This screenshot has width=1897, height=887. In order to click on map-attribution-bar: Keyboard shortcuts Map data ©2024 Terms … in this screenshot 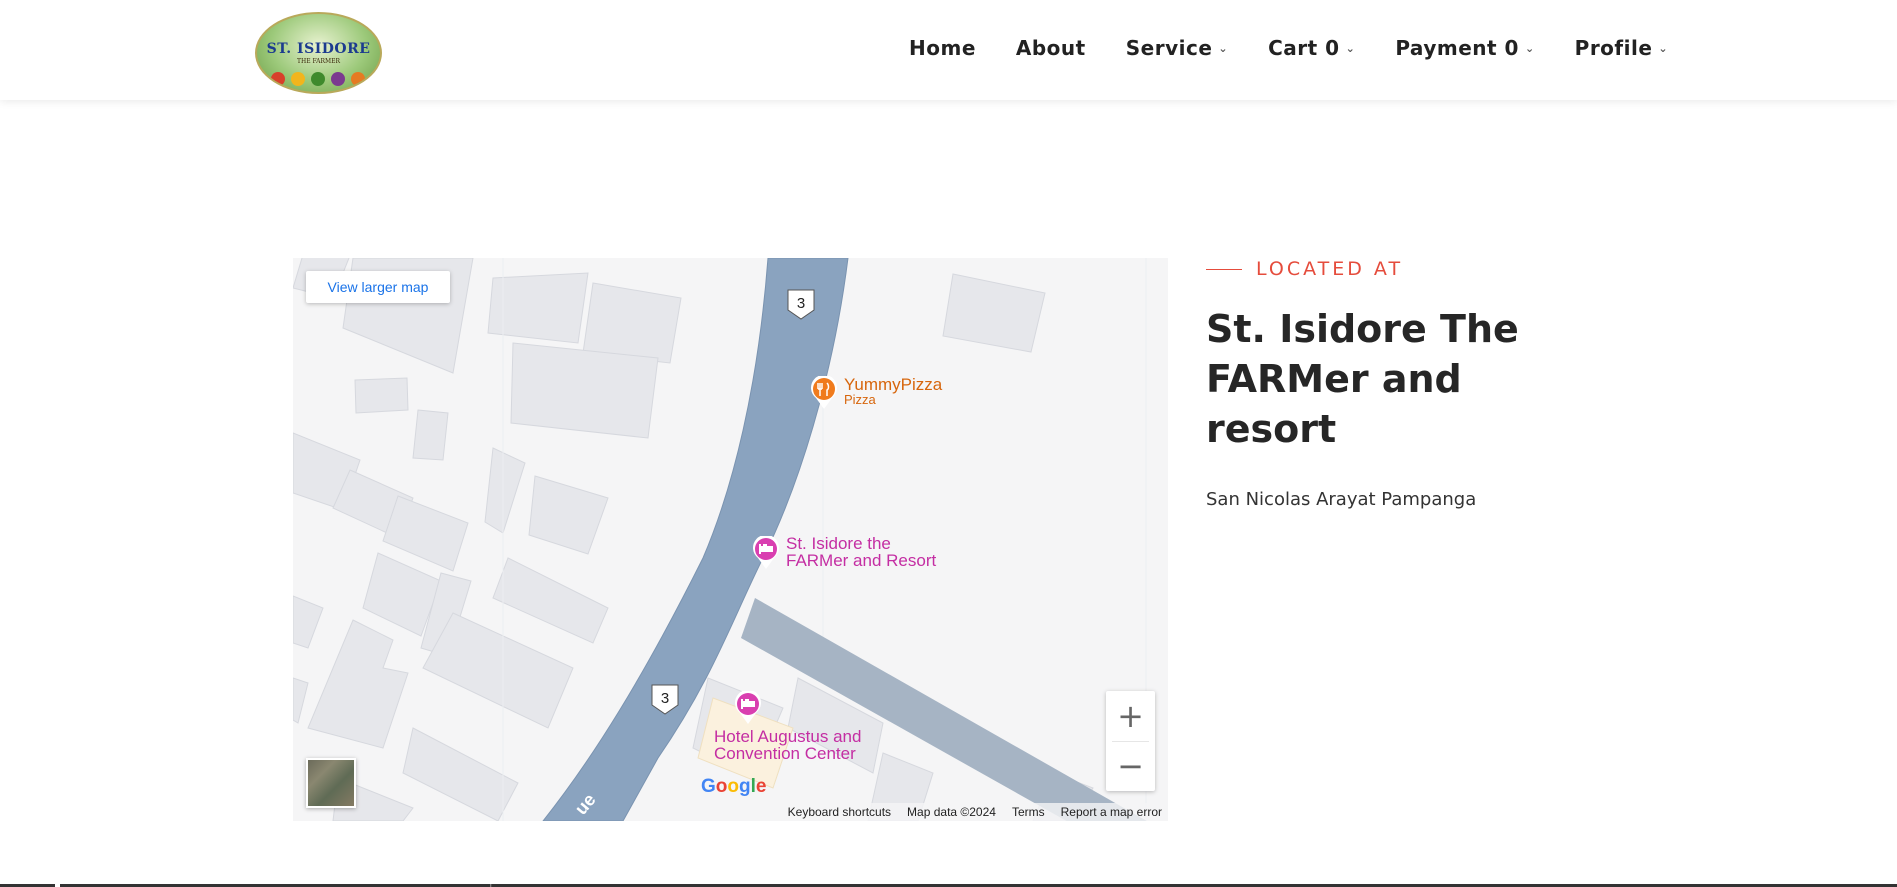, I will do `click(971, 812)`.